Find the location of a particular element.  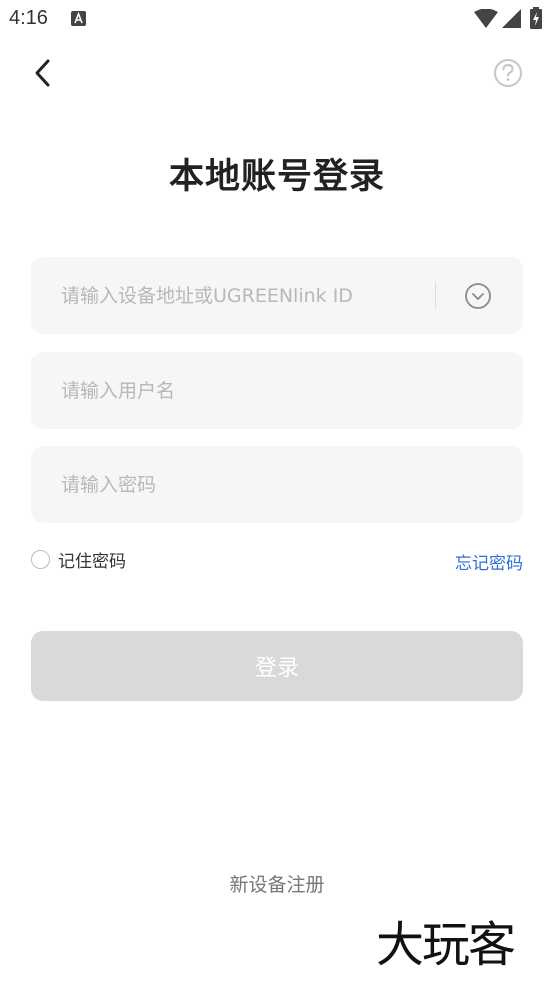

username-input is located at coordinates (276, 390).